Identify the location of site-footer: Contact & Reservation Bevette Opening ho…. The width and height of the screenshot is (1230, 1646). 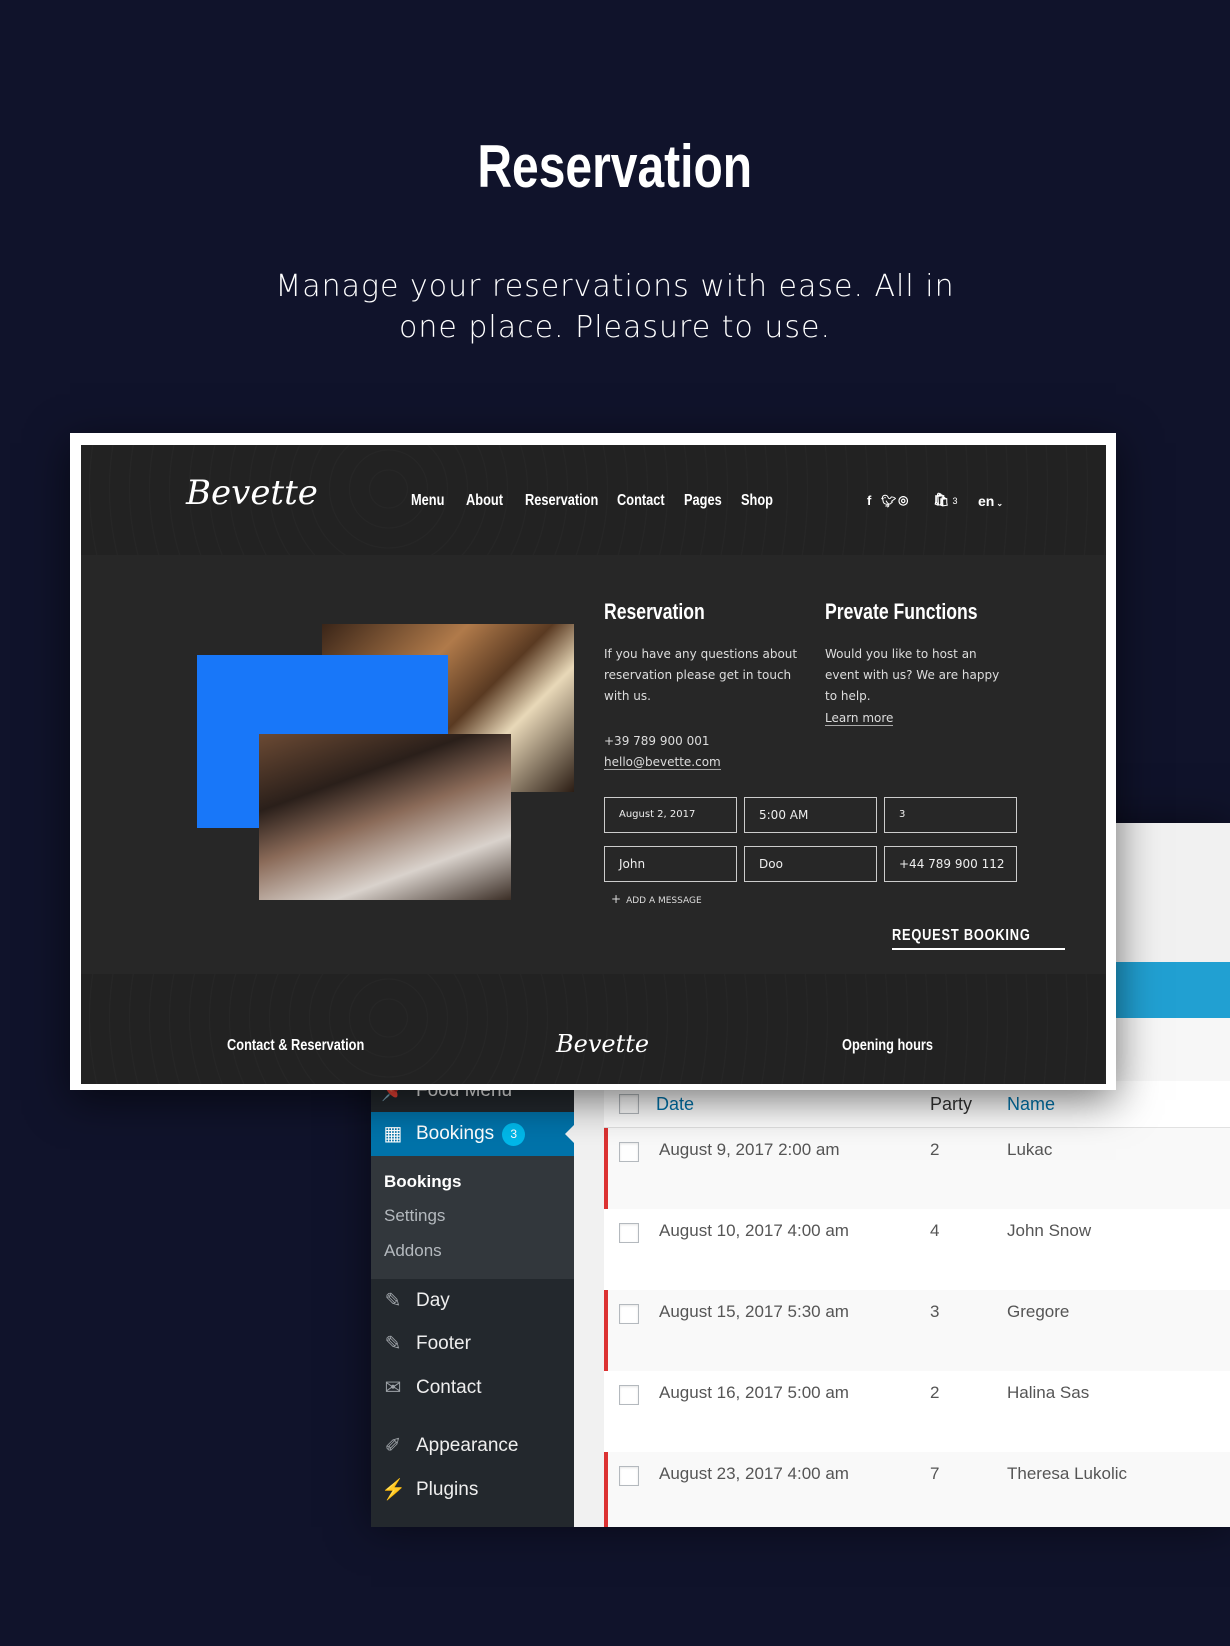
(593, 1029).